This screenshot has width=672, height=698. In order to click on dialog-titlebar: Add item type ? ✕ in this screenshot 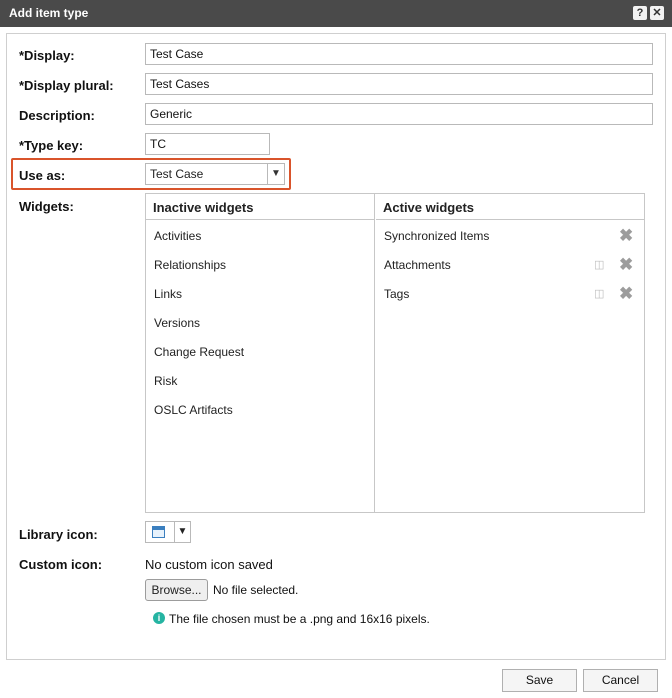, I will do `click(336, 13)`.